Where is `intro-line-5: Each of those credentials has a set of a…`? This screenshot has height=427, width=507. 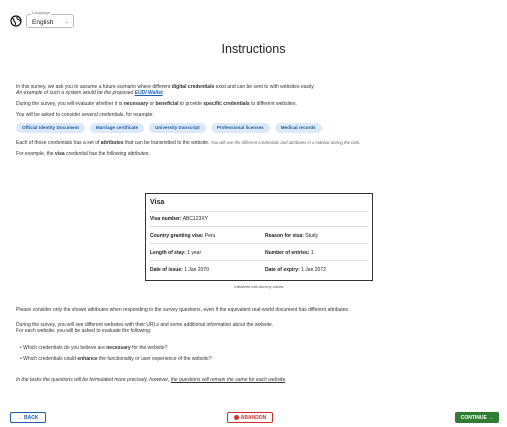 intro-line-5: Each of those credentials has a set of a… is located at coordinates (188, 143).